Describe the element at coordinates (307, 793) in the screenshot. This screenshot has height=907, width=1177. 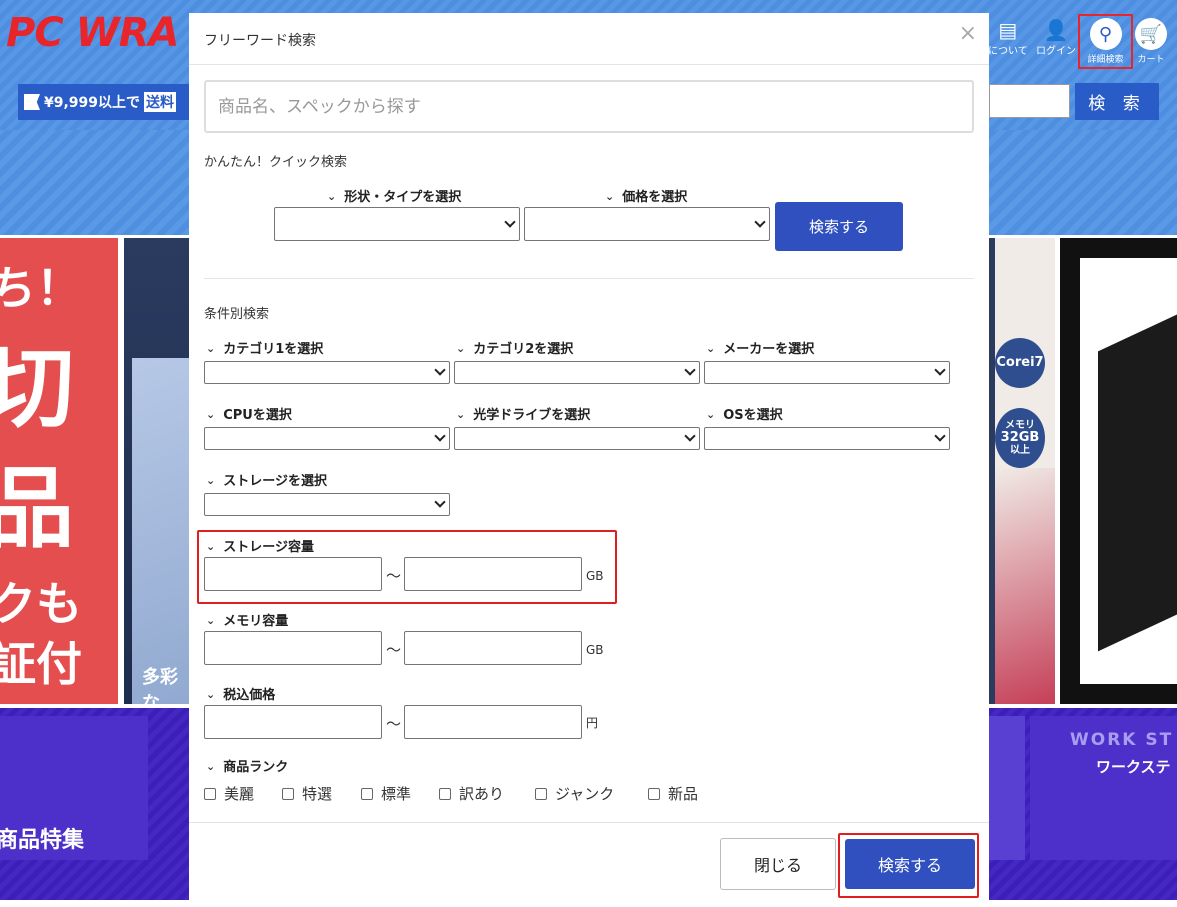
I see `rank-checkbox-select: 特選` at that location.